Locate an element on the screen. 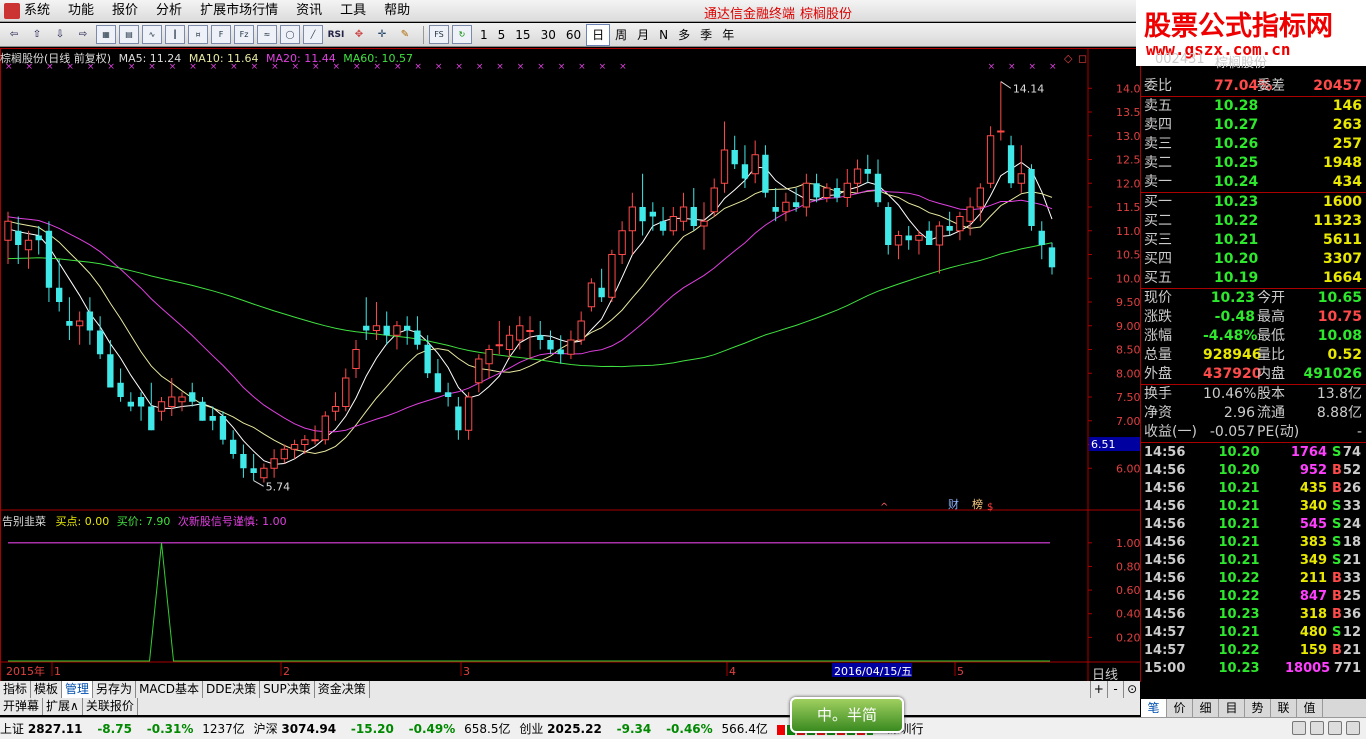  x-axis-label: 2016/04/15/五 is located at coordinates (873, 671).